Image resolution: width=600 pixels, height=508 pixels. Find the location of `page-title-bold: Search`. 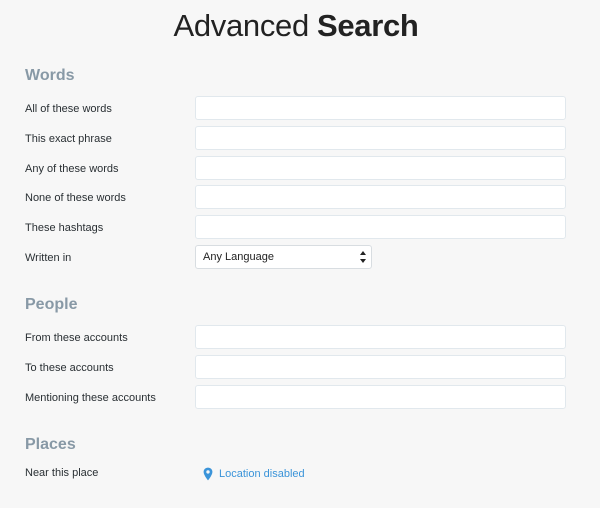

page-title-bold: Search is located at coordinates (367, 25).